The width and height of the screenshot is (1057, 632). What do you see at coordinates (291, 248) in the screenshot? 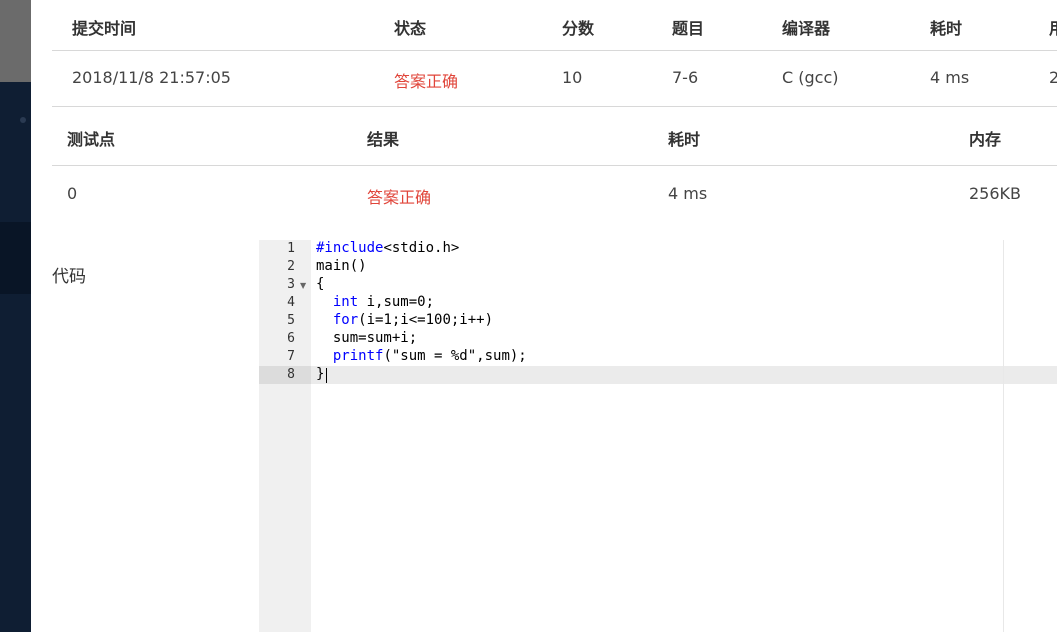
I see `line-number: 1` at bounding box center [291, 248].